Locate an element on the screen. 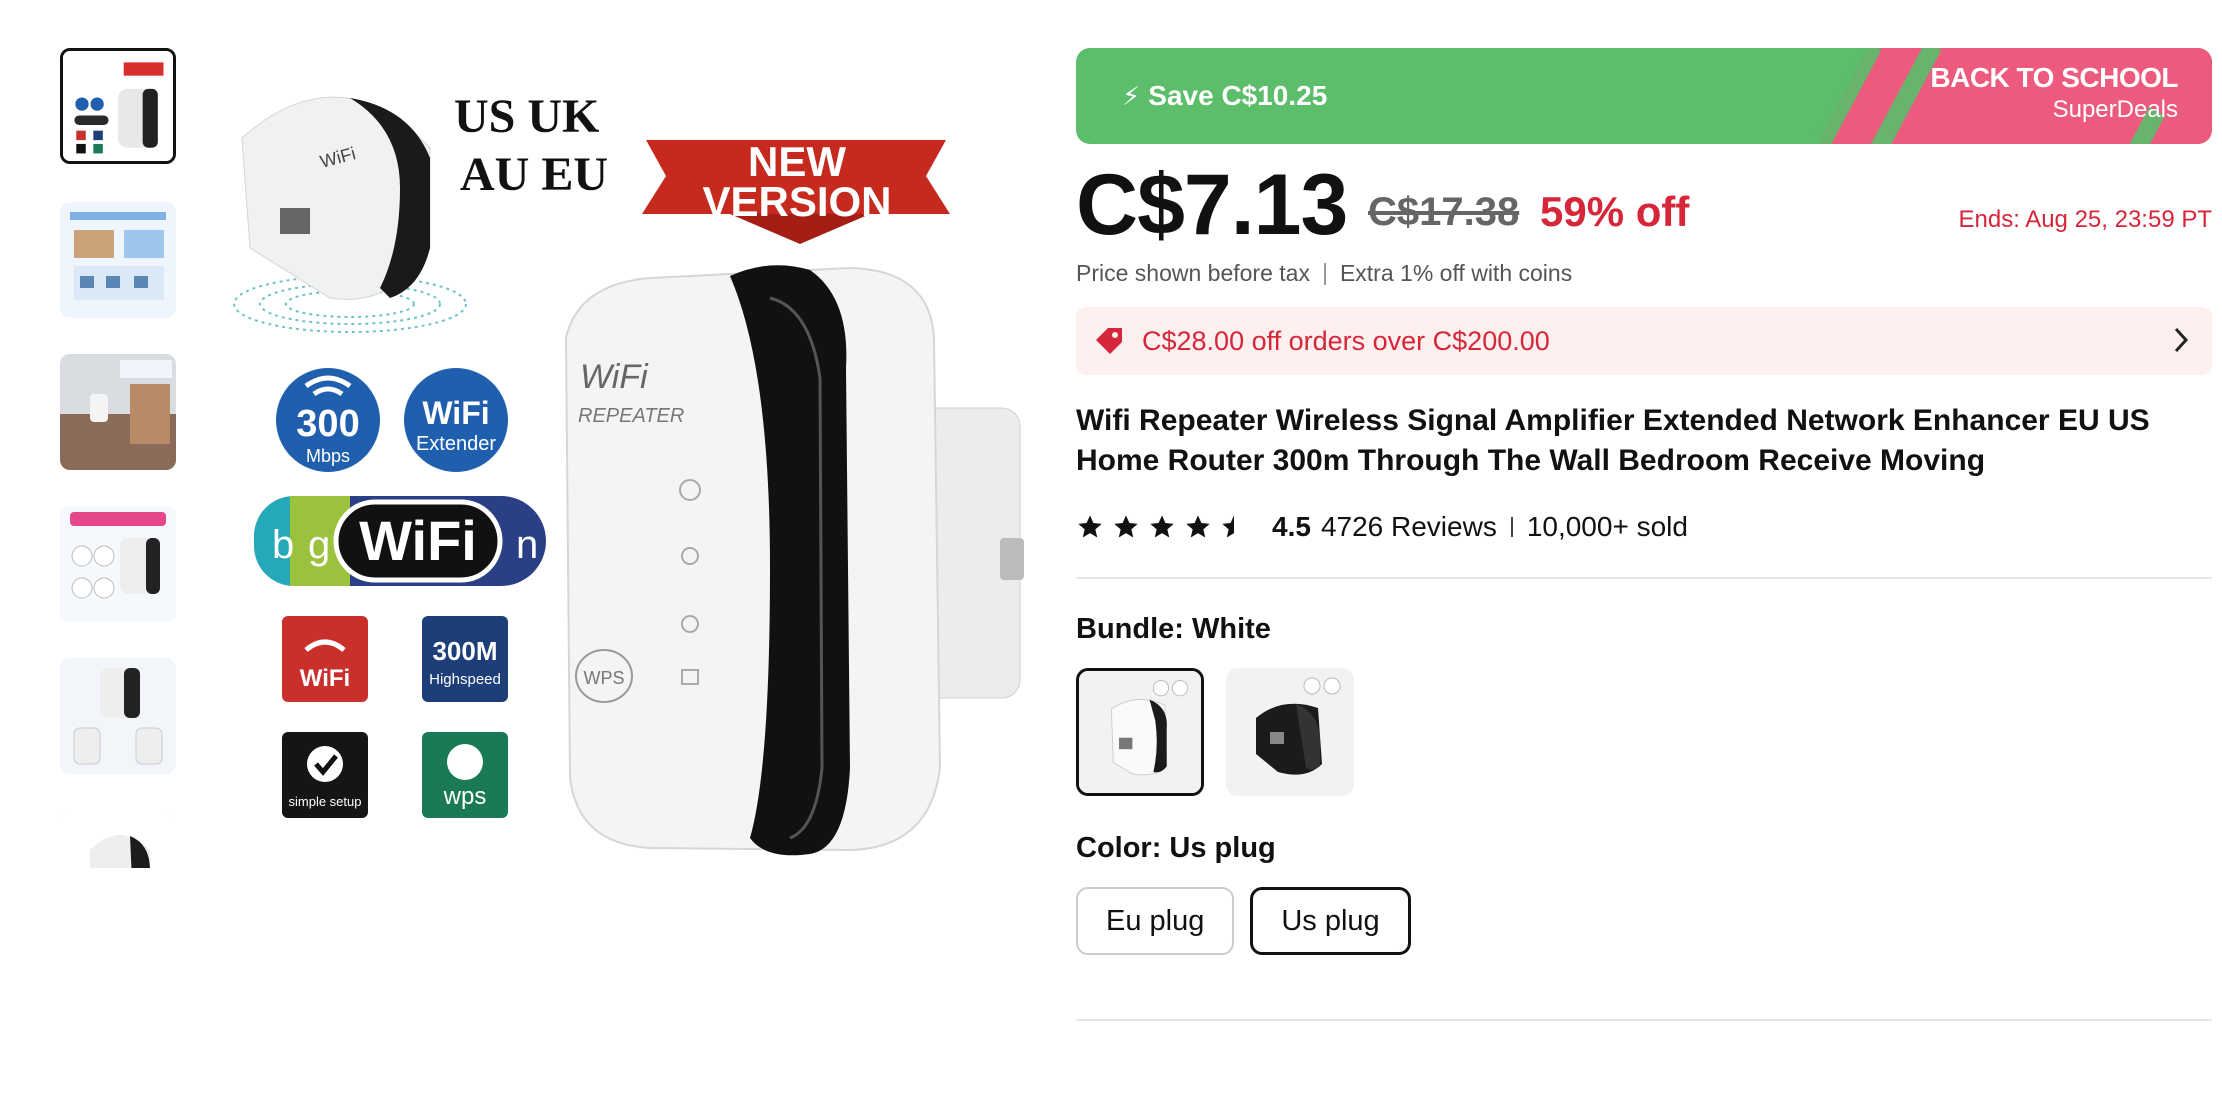 The height and width of the screenshot is (1096, 2222). rating-row: 4.5 4726 Reviews 10,000+ sold is located at coordinates (1644, 527).